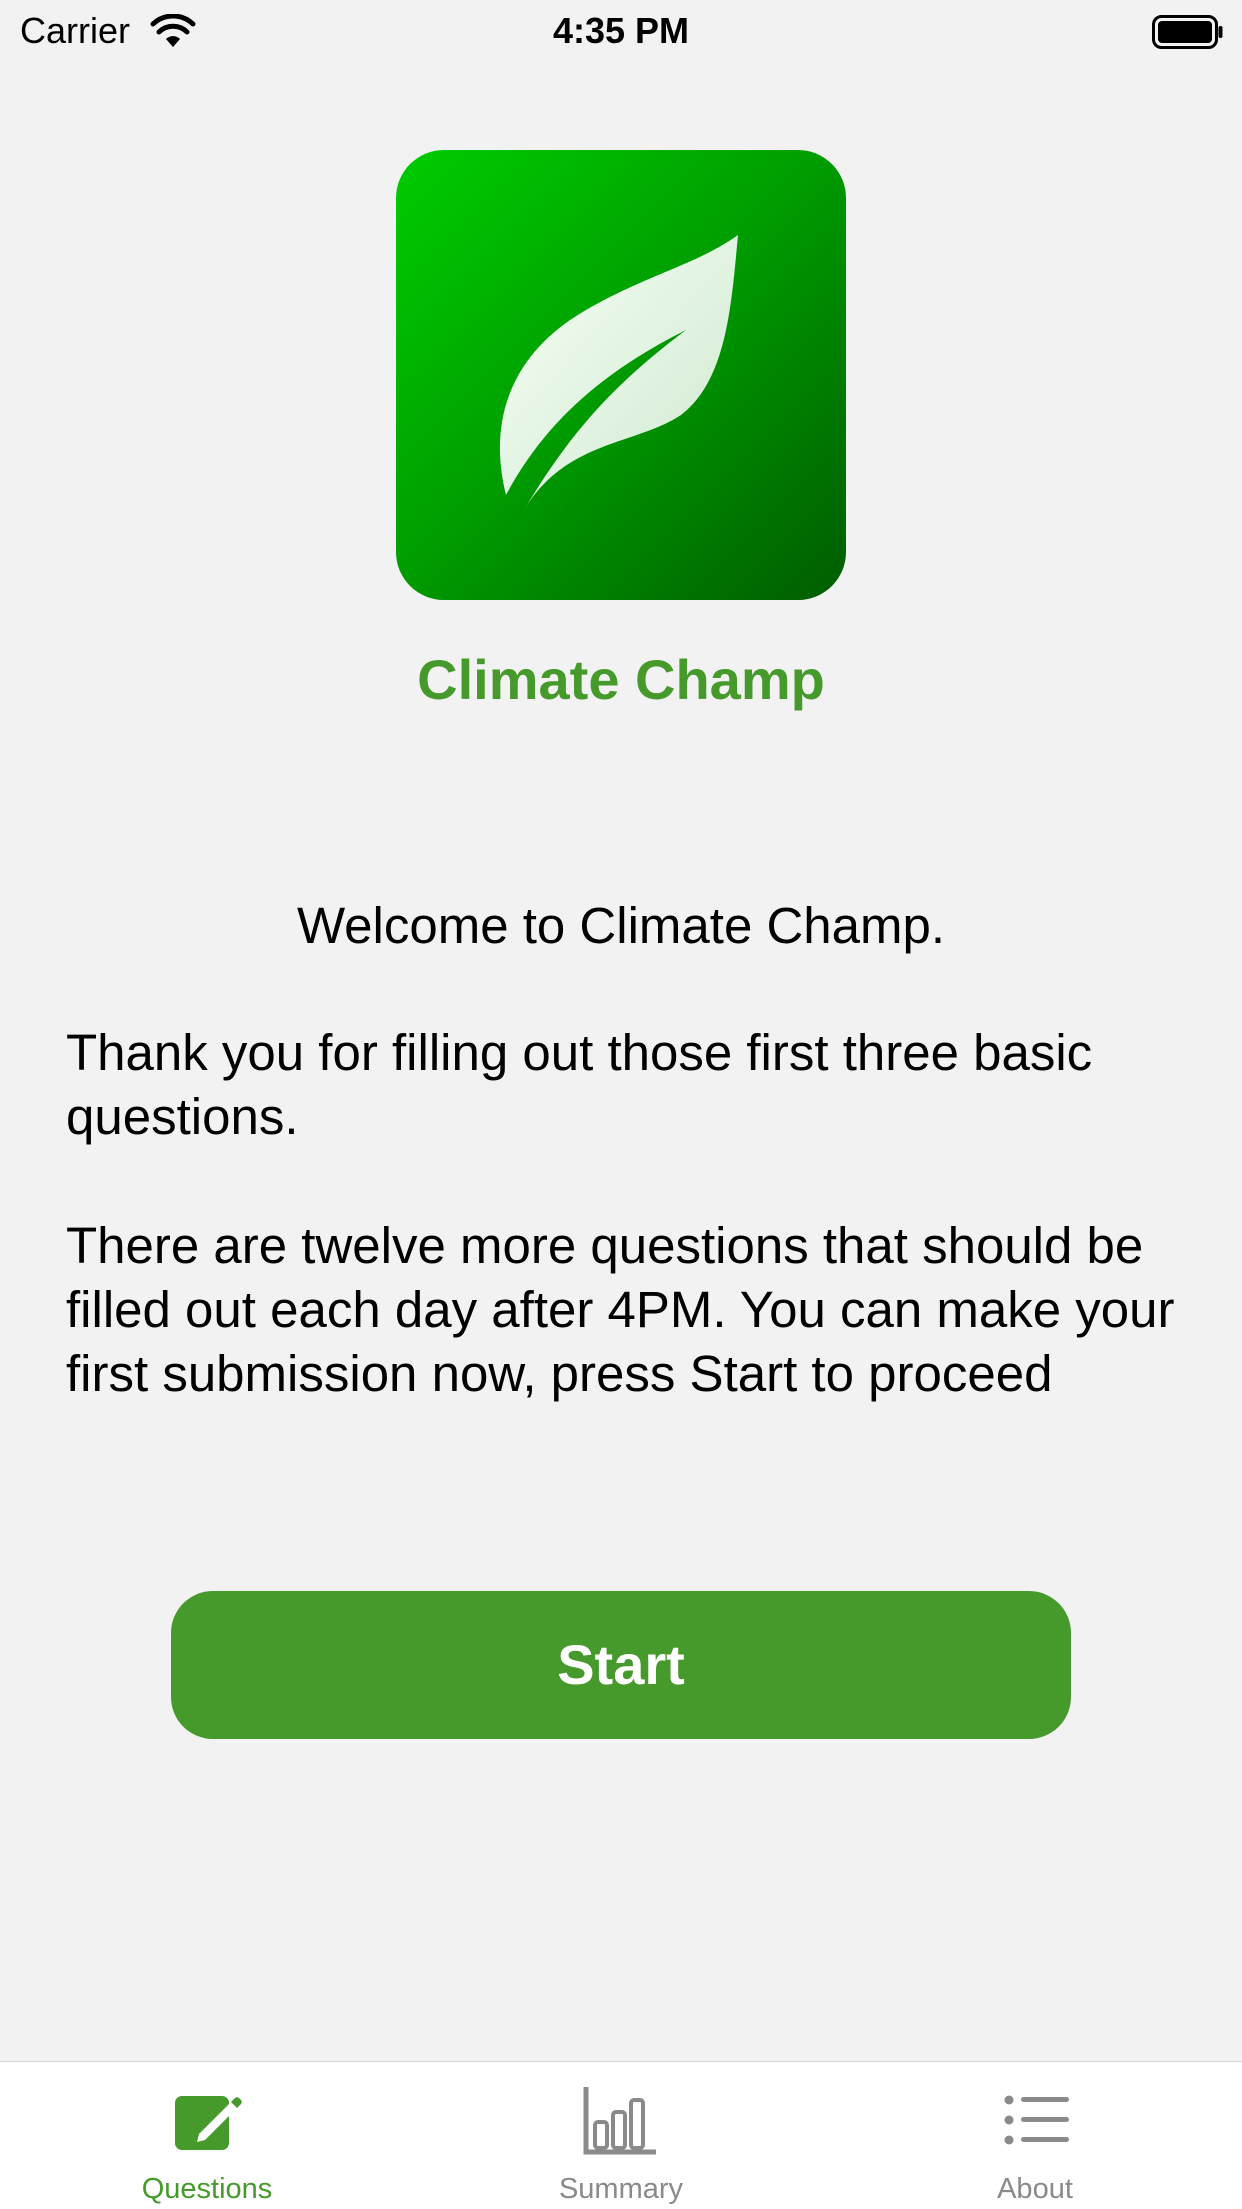  Describe the element at coordinates (208, 2123) in the screenshot. I see `edit-square-icon` at that location.